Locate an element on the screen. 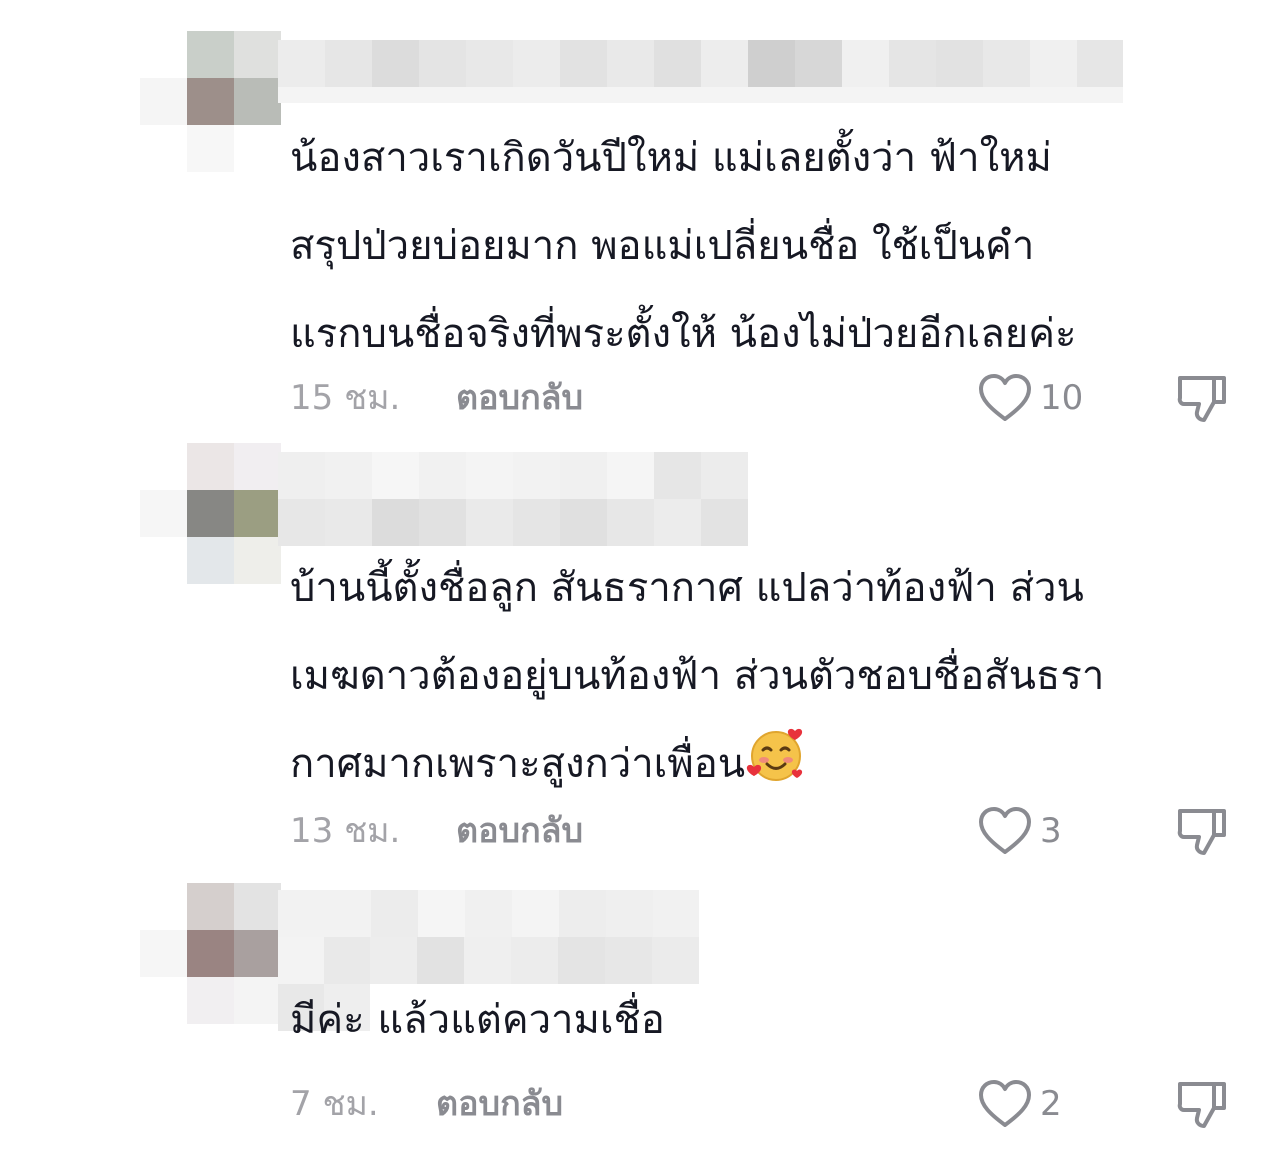  comment-meta: 7 ชม. ตอบกลับ 2 is located at coordinates (770, 1104).